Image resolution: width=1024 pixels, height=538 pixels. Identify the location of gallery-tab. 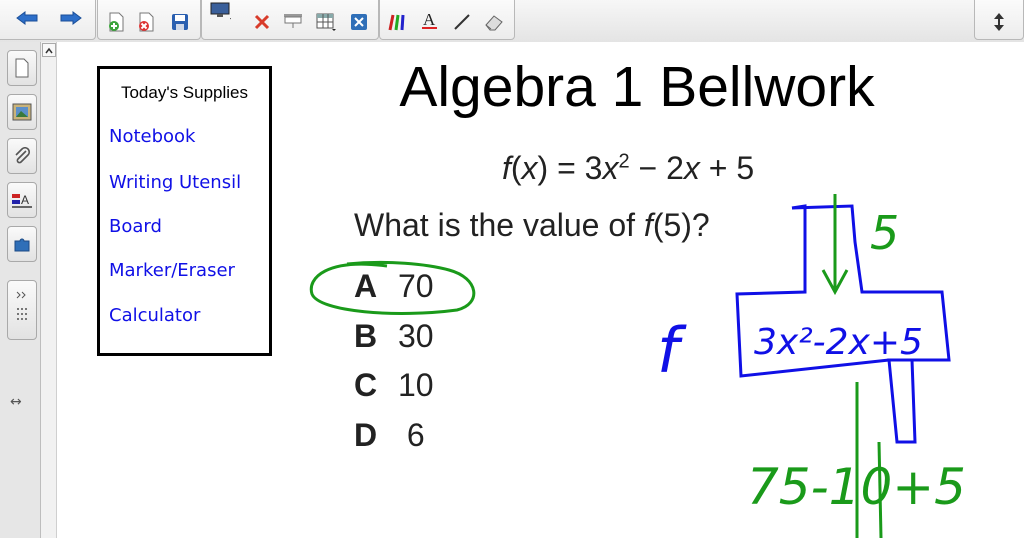
(22, 112).